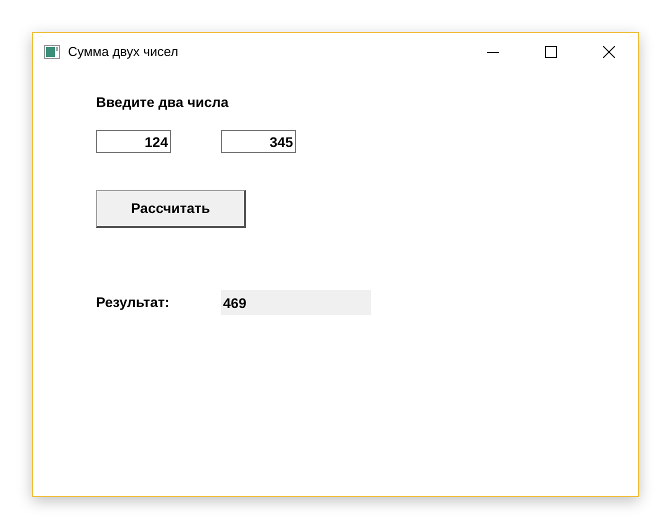 The height and width of the screenshot is (530, 671). Describe the element at coordinates (551, 52) in the screenshot. I see `maximize-icon` at that location.